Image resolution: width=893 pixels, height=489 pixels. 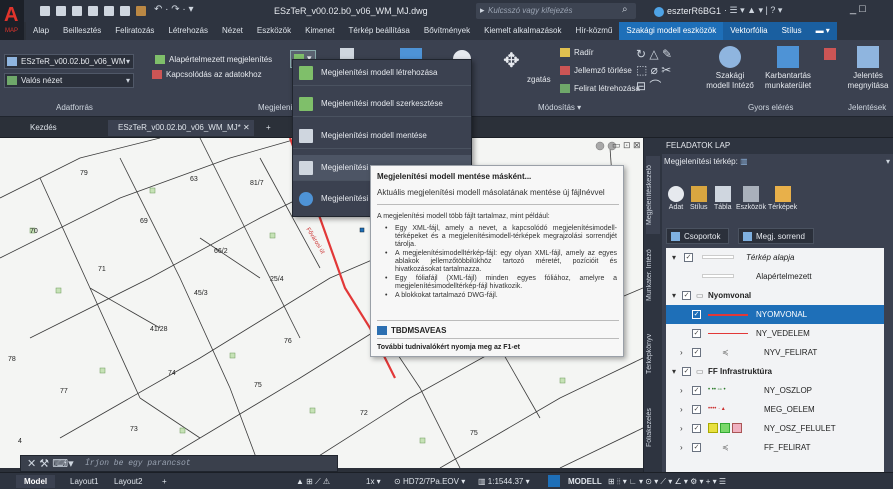 I want to click on tab-beillesztes: Beillesztés, so click(x=82, y=31).